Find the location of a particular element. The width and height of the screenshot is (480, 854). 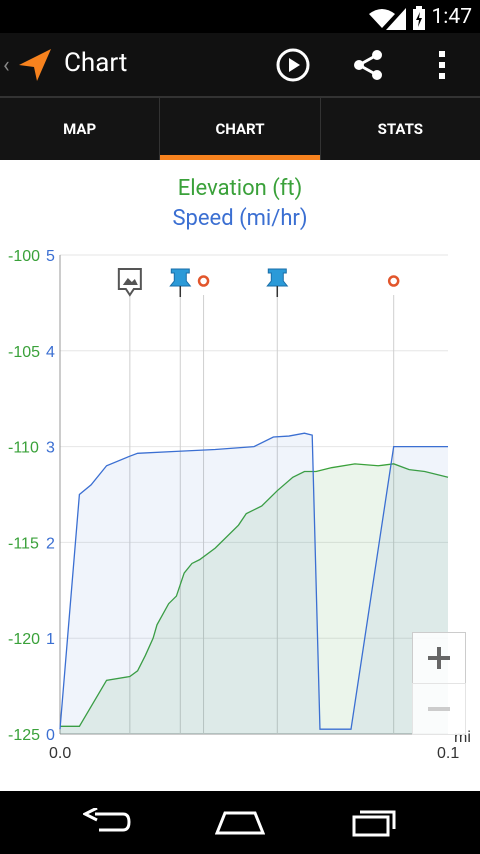

overflow-menu-icon is located at coordinates (442, 65).